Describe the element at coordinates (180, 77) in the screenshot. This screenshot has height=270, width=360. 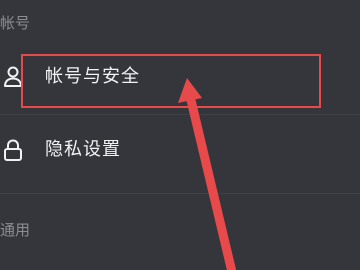
I see `menu-item-account-security: 帐号与安全` at that location.